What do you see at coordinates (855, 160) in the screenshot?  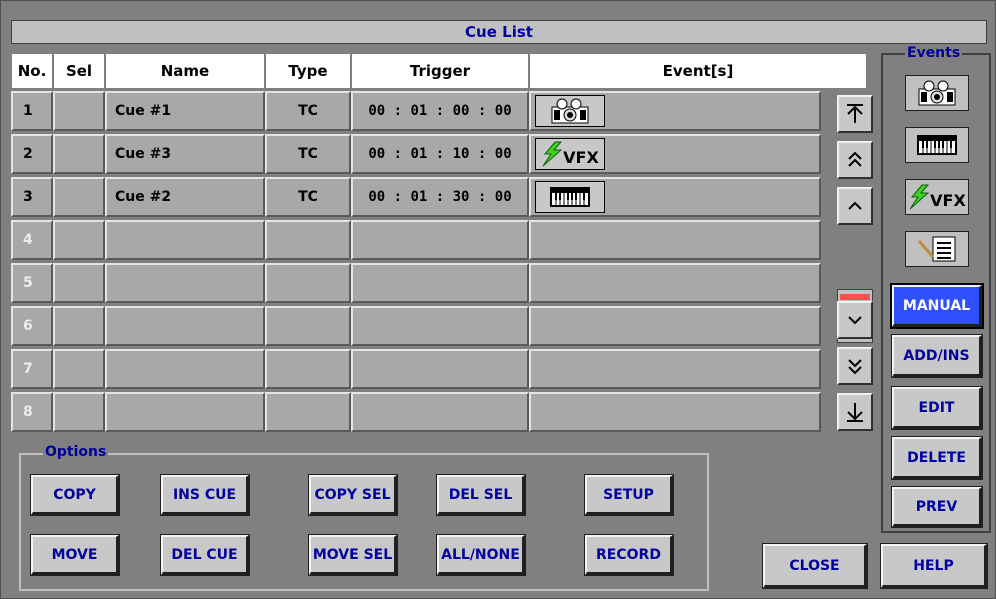 I see `page-up-button` at bounding box center [855, 160].